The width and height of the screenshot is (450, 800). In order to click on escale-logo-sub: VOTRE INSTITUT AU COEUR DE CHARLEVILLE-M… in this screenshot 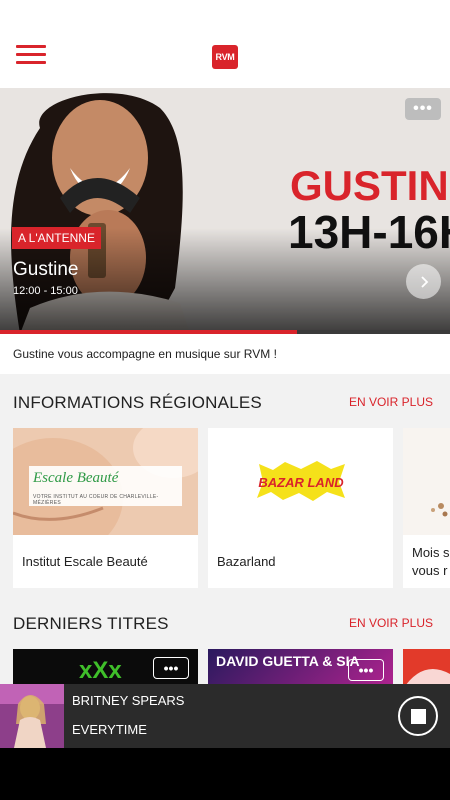, I will do `click(96, 500)`.